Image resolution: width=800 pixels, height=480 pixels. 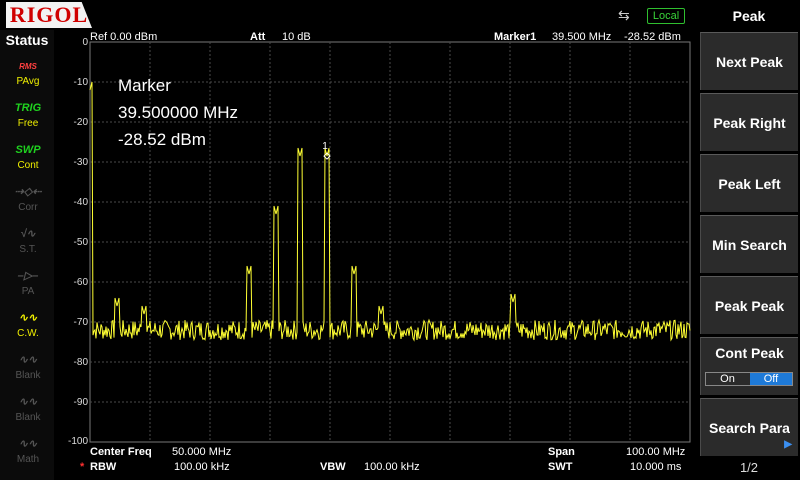 I want to click on button-label: Peak Peak, so click(x=749, y=306).